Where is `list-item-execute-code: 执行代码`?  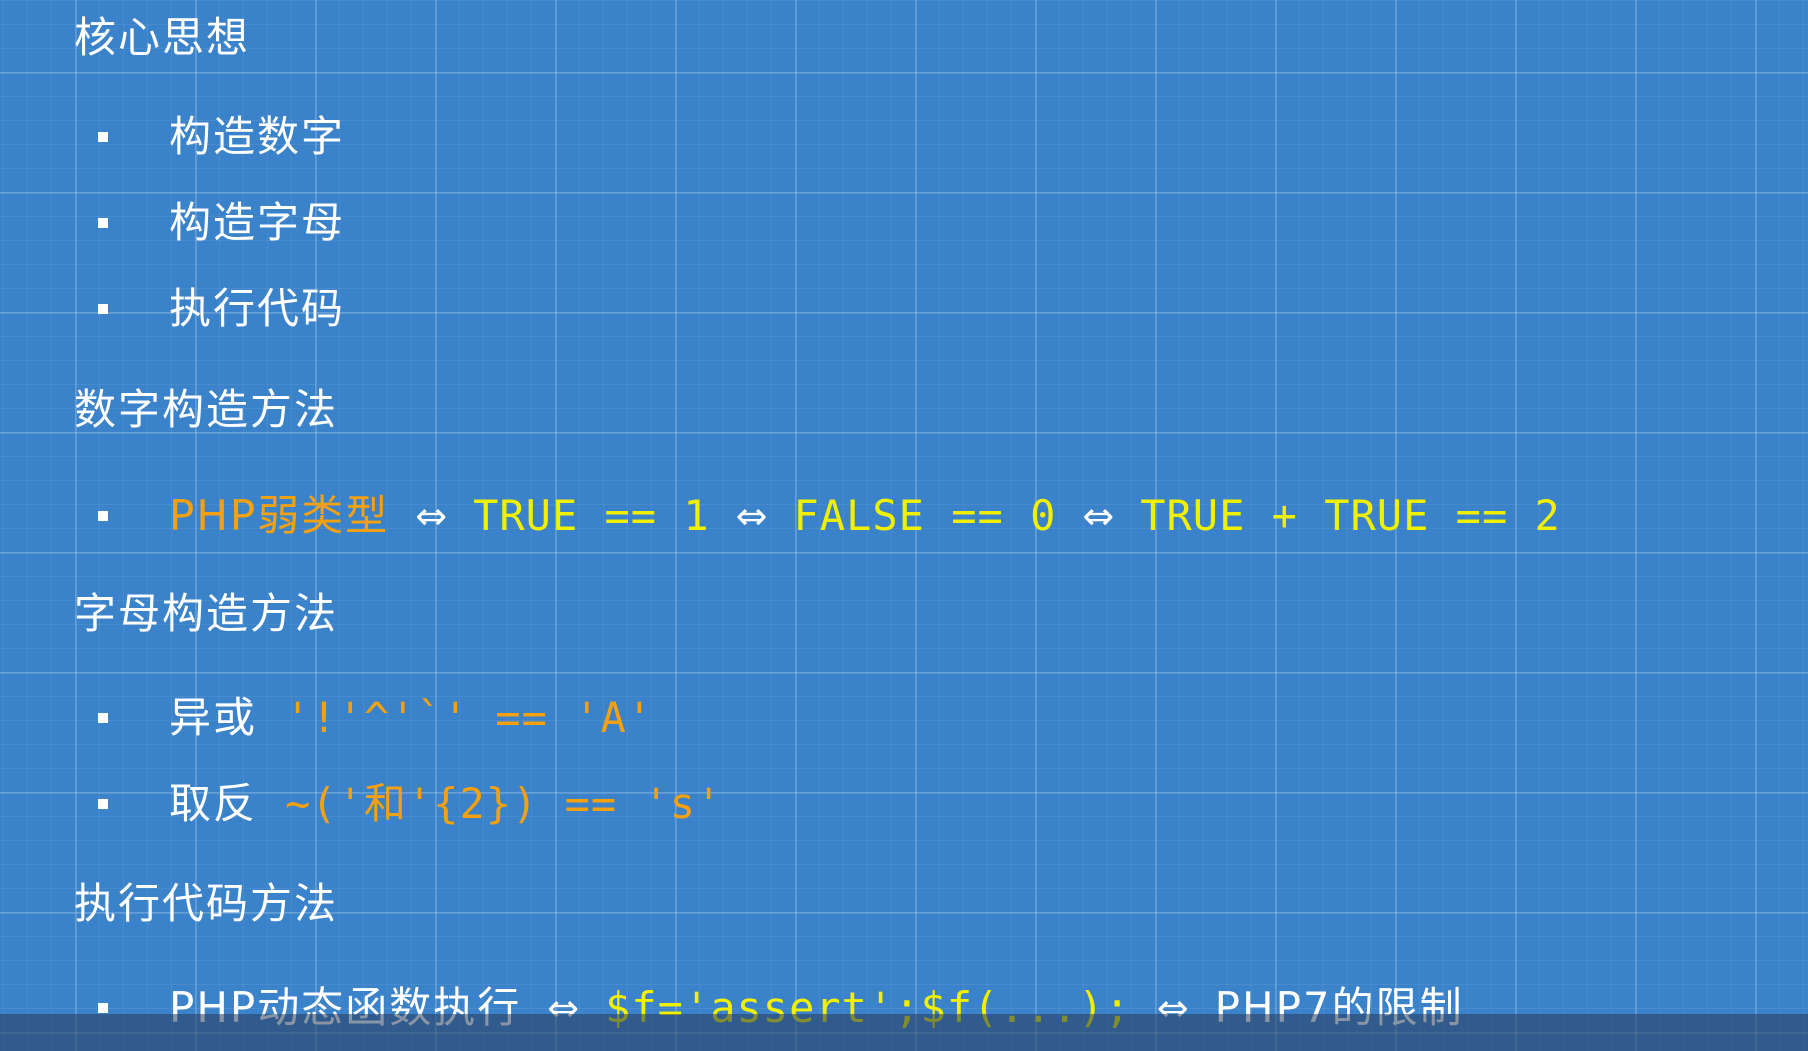 list-item-execute-code: 执行代码 is located at coordinates (221, 309).